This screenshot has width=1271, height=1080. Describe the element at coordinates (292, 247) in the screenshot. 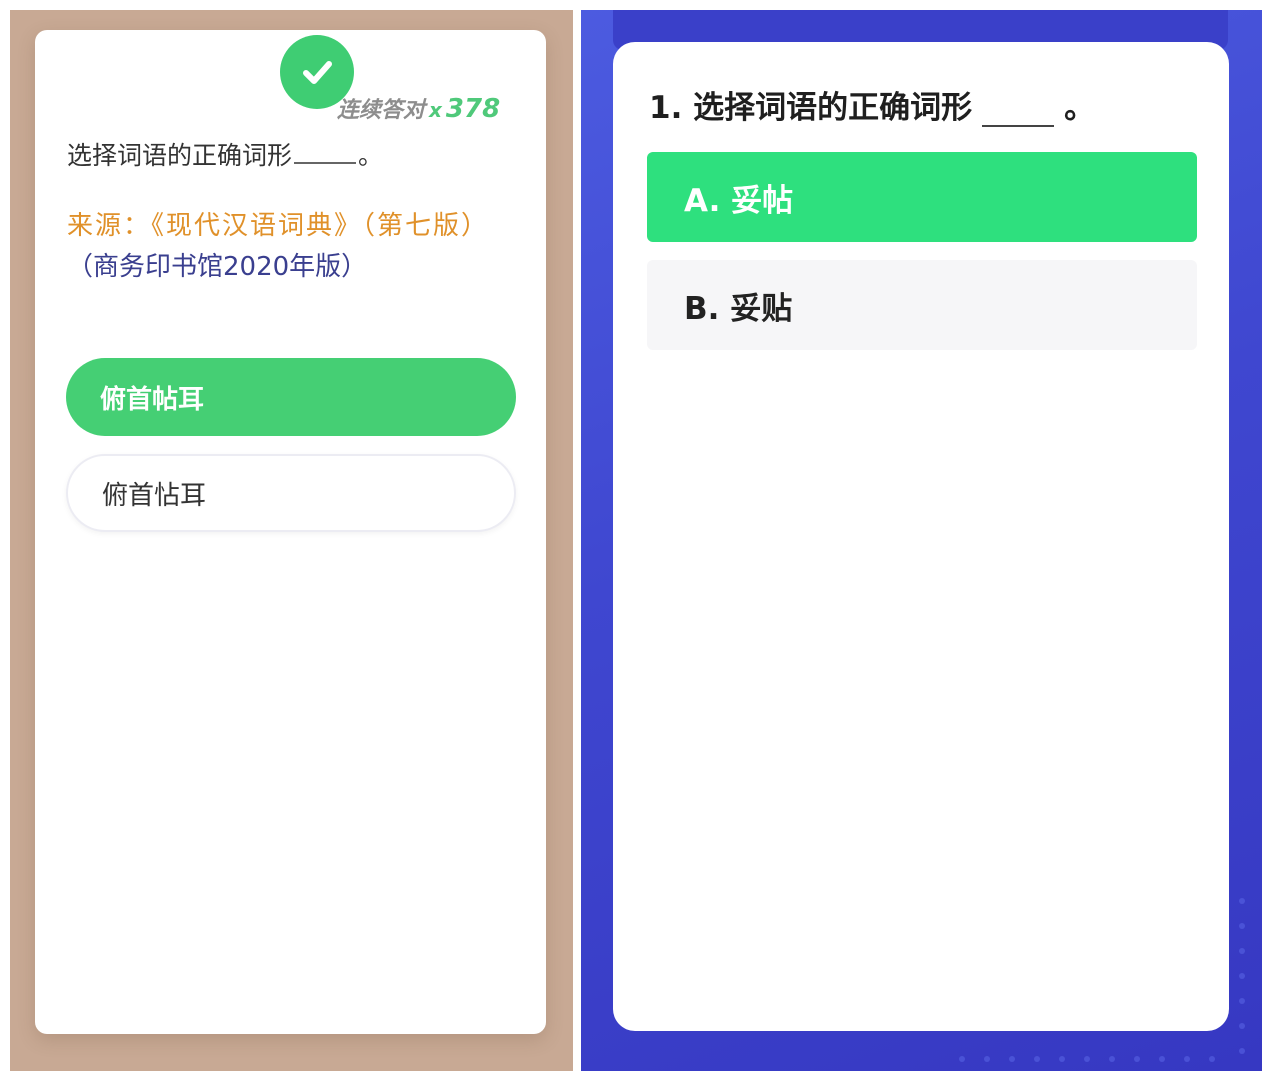

I see `source-citation: 来源：《现代汉语词典》（第七版） （商务印书馆2020年版）` at that location.